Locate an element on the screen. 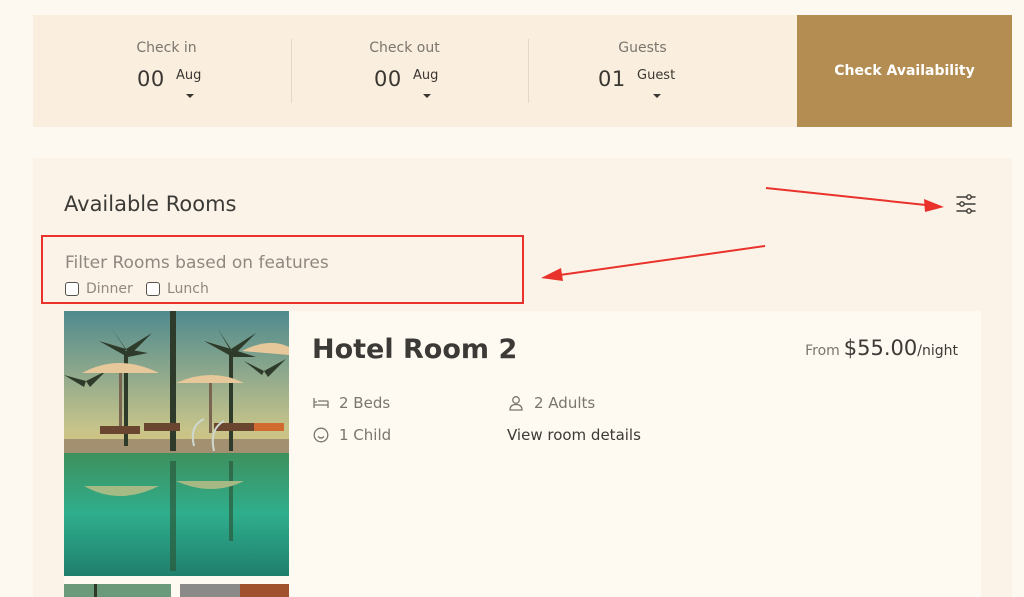 This screenshot has width=1024, height=597. children-label: 1 Child is located at coordinates (365, 435).